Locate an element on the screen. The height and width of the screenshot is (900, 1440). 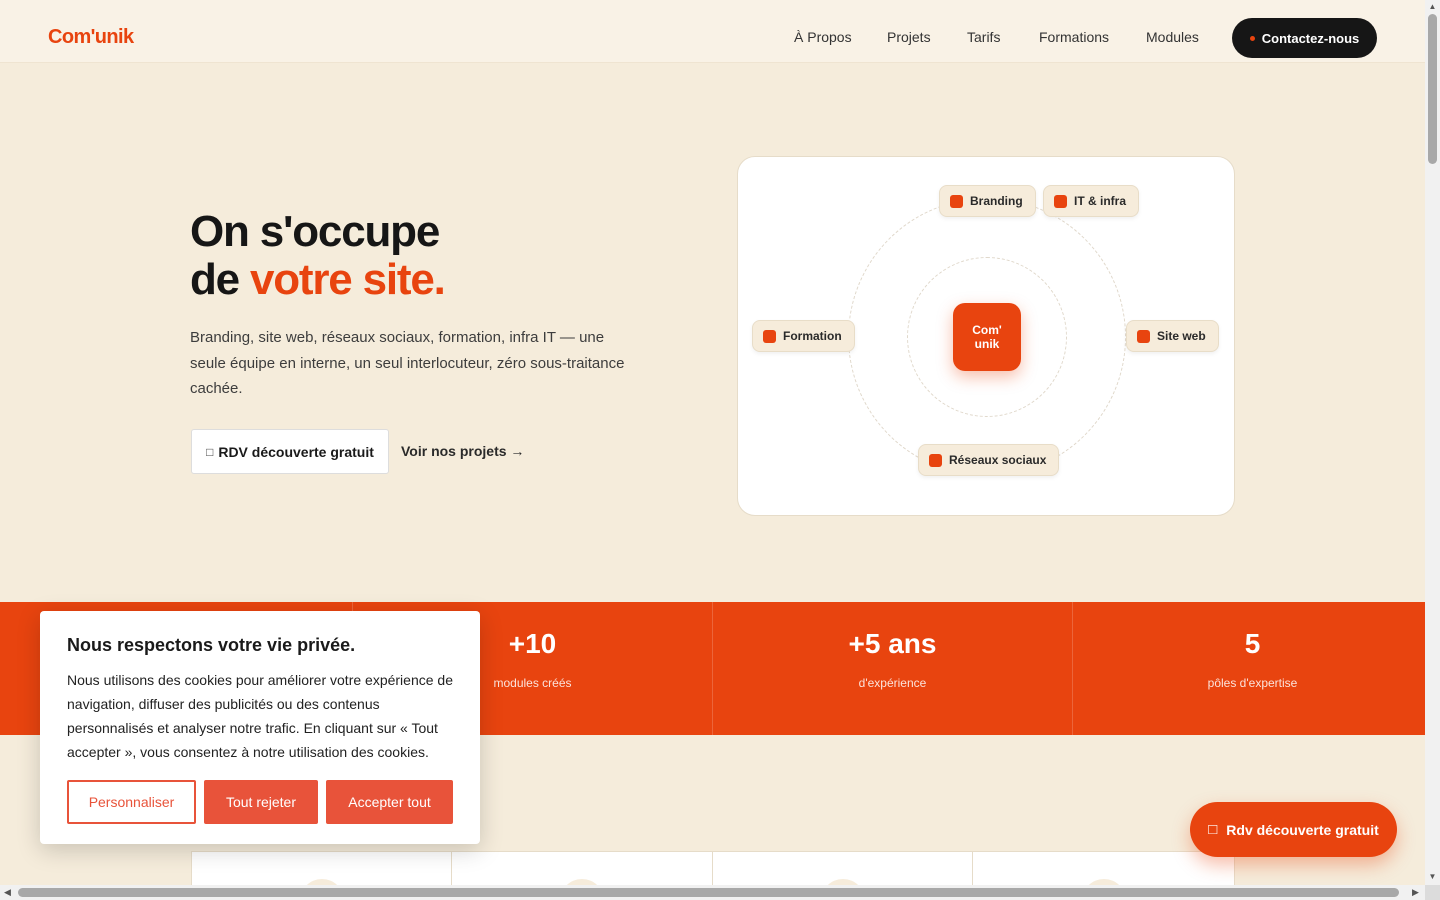
floating-rdv-label: Rdv découverte gratuit is located at coordinates (1302, 829).